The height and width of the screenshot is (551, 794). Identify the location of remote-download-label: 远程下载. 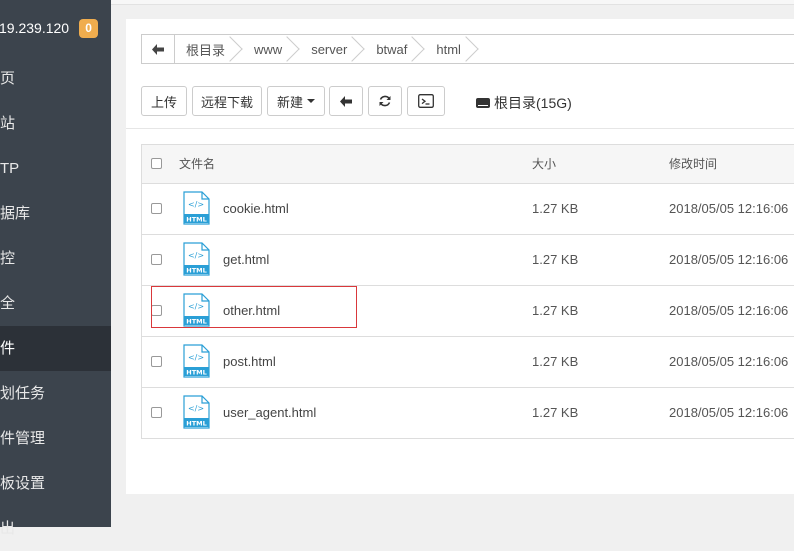
(226, 102).